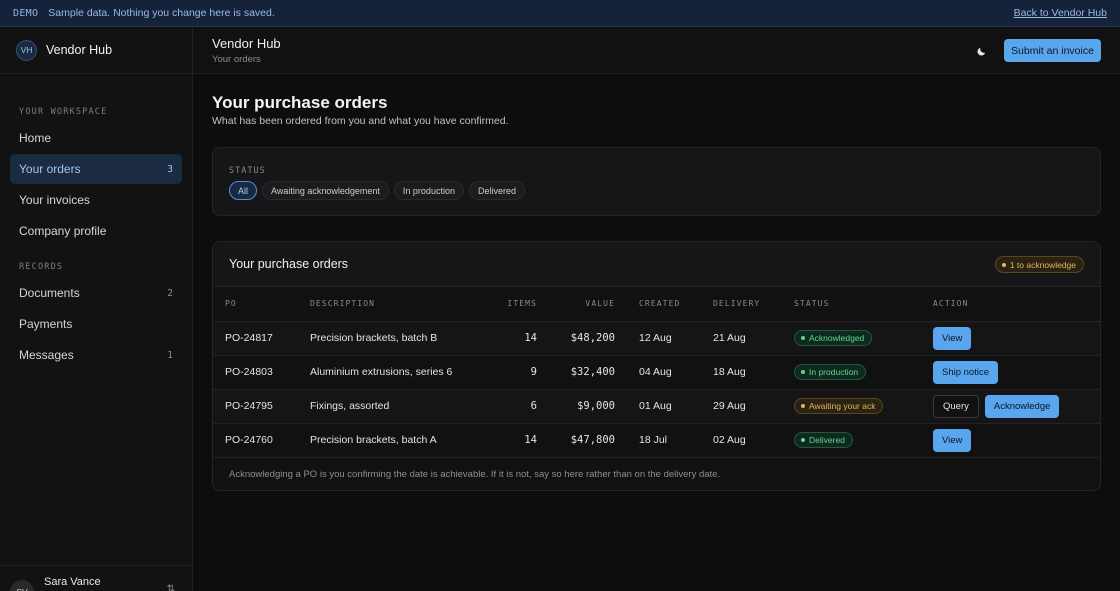 This screenshot has height=591, width=1120. Describe the element at coordinates (96, 355) in the screenshot. I see `sidebar-item-messages: Messages 1` at that location.